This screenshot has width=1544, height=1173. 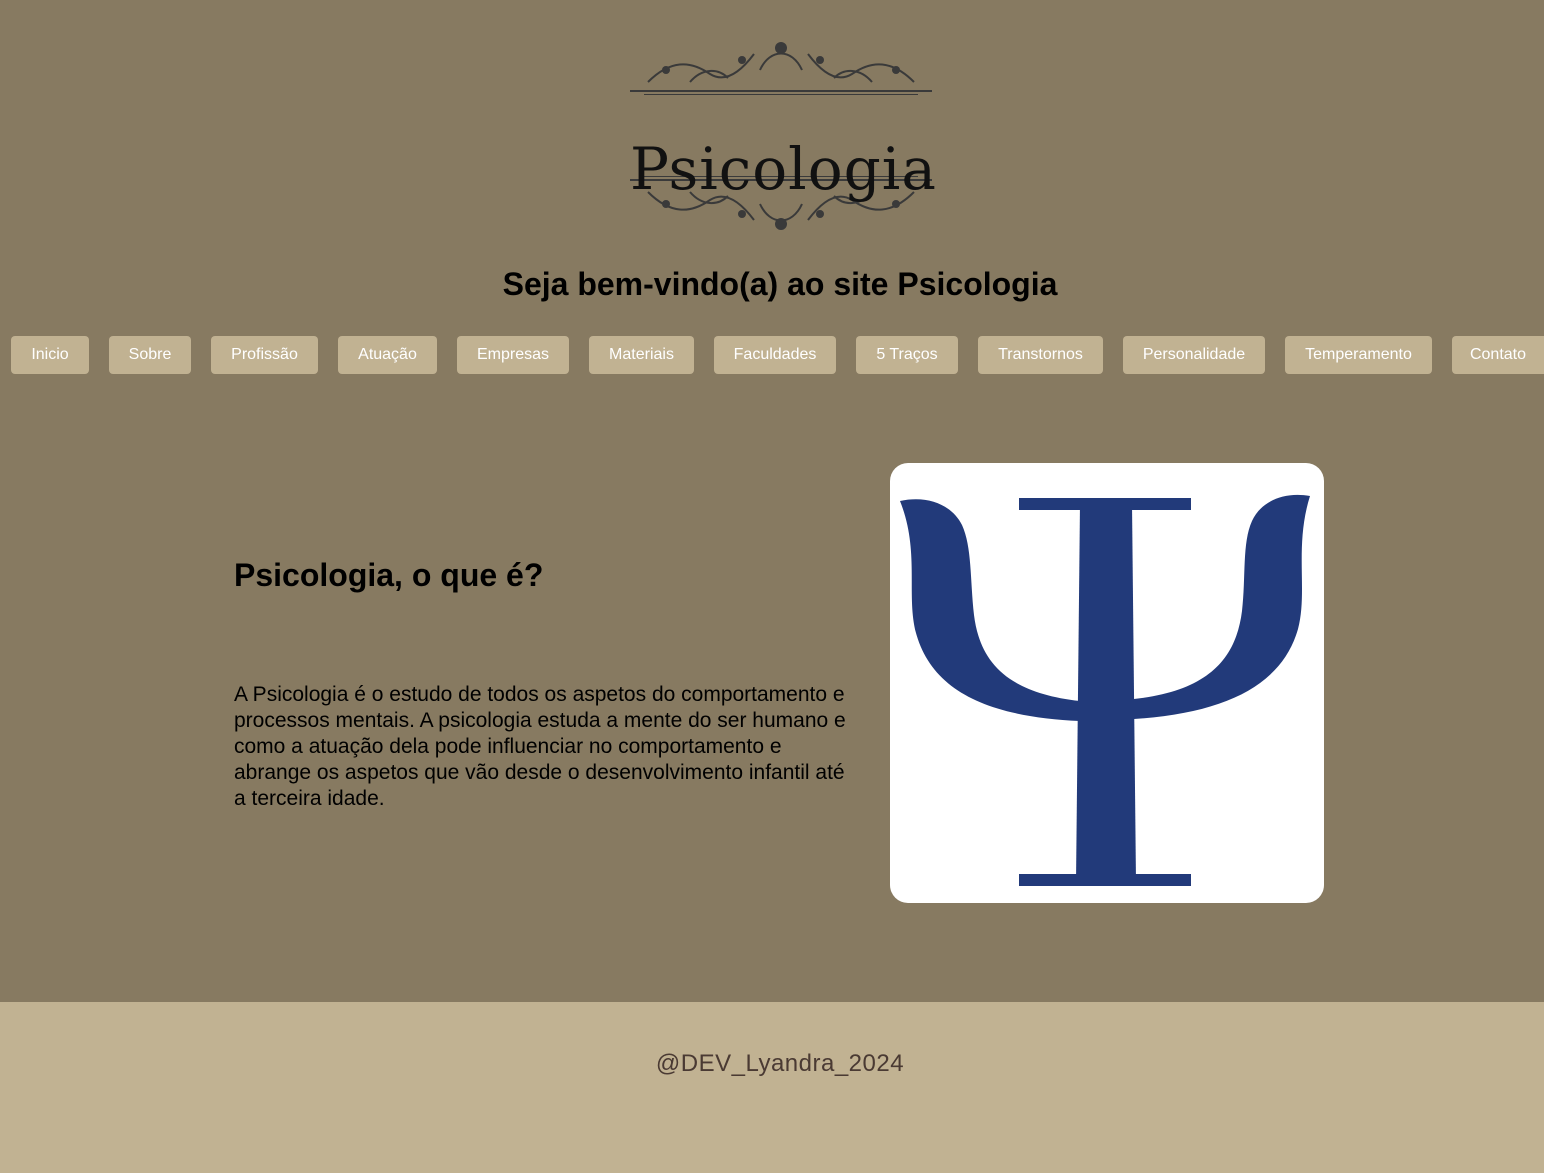 What do you see at coordinates (513, 355) in the screenshot?
I see `nav-button-empresas: Empresas` at bounding box center [513, 355].